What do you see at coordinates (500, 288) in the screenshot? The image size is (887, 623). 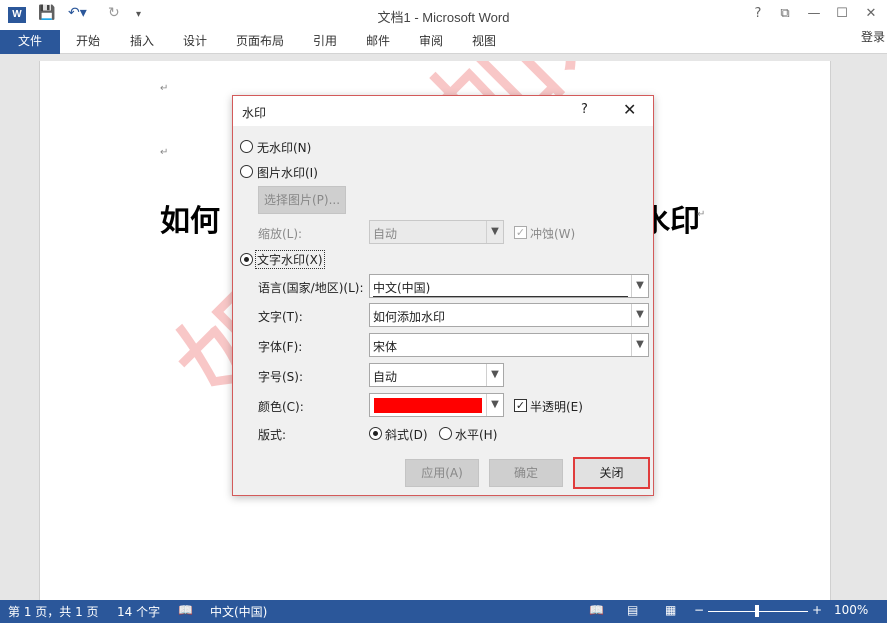 I see `language-value: 中文(中国)` at bounding box center [500, 288].